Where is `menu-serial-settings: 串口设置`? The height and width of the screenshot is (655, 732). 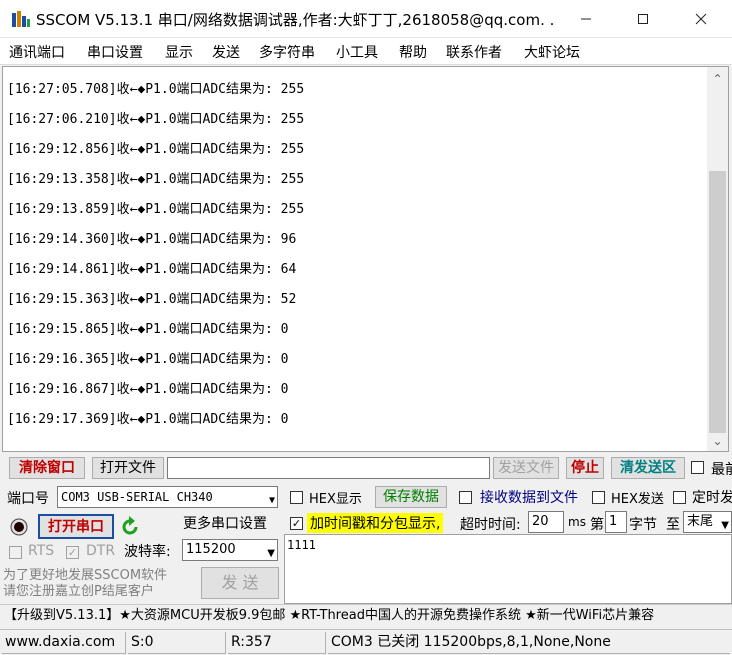
menu-serial-settings: 串口设置 is located at coordinates (115, 52).